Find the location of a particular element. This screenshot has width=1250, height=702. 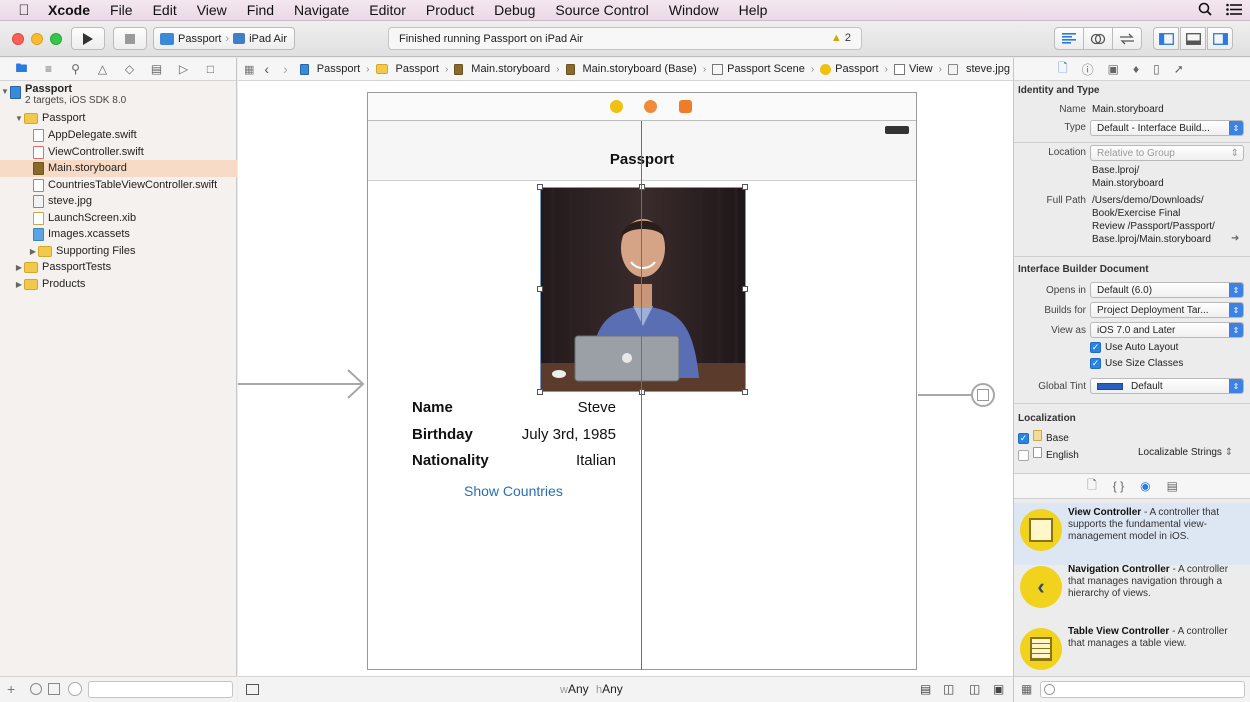

tree-item-images-xcassets: Images.xcassets is located at coordinates (118, 234).